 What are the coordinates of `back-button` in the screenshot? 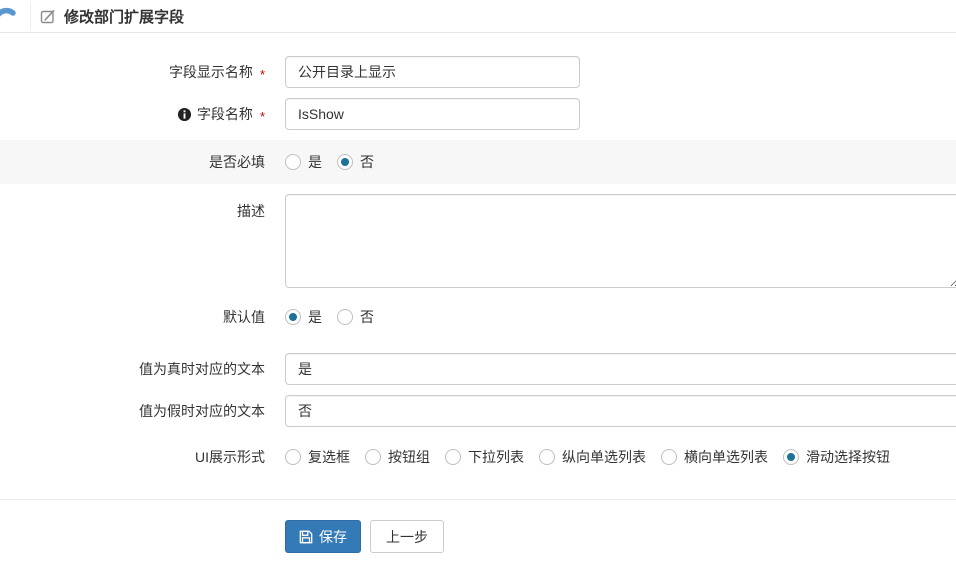 It's located at (15, 16).